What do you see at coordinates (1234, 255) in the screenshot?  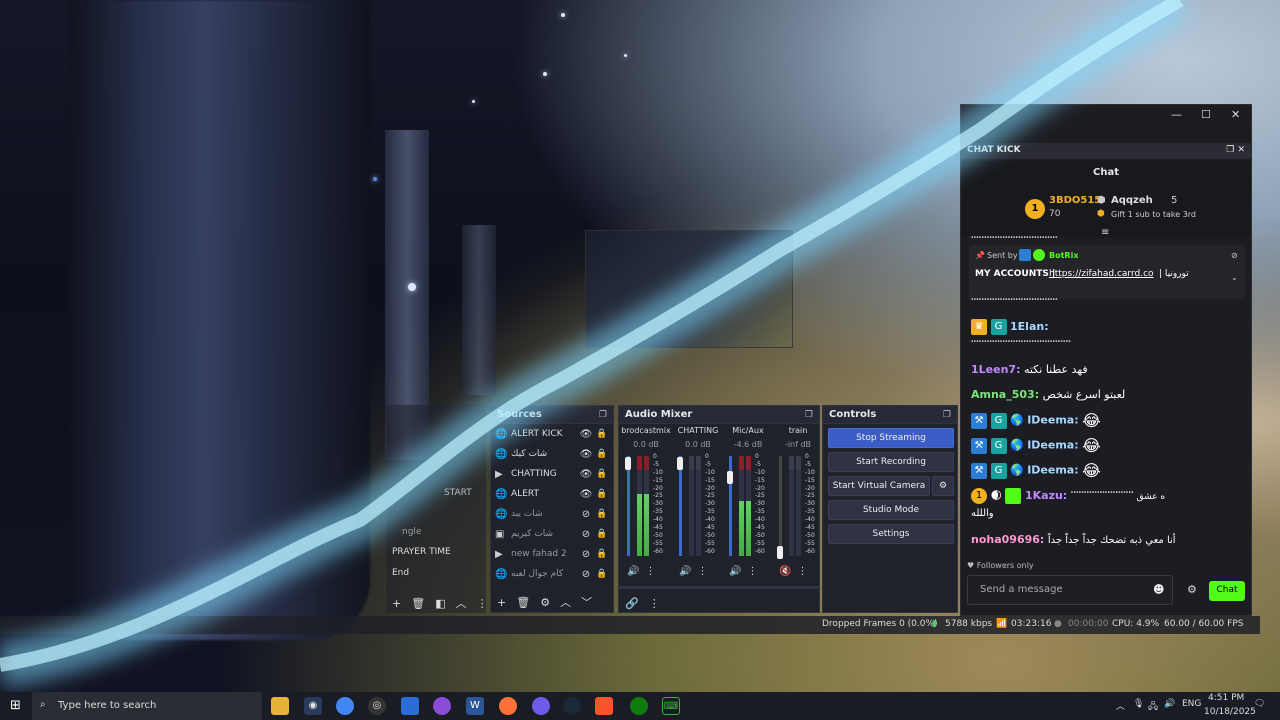 I see `unpin-icon: ⊘` at bounding box center [1234, 255].